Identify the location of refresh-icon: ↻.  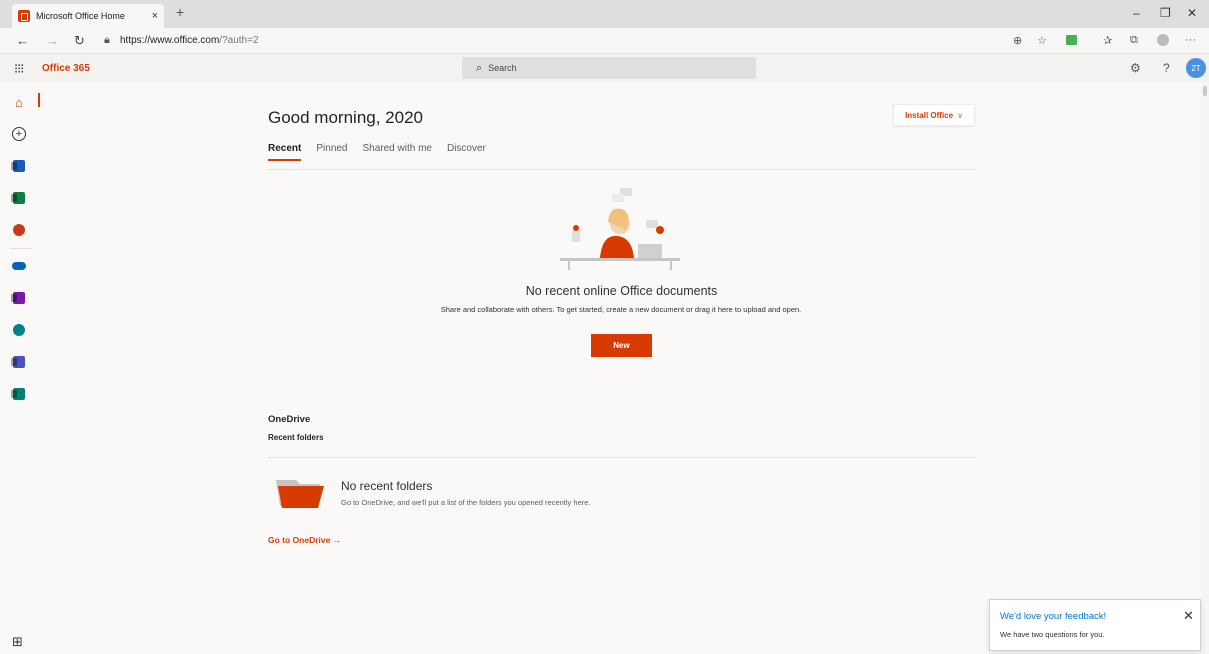
(79, 41).